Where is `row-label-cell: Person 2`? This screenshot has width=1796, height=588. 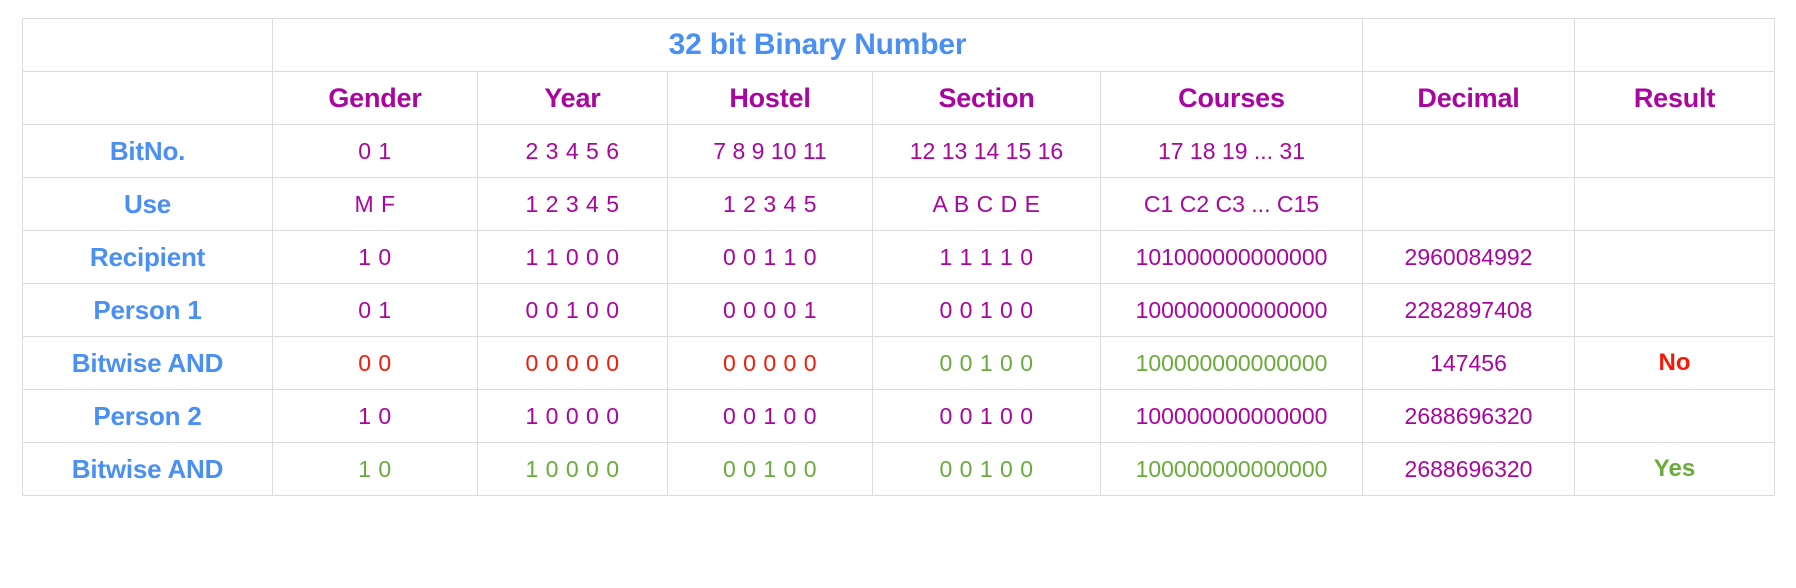 row-label-cell: Person 2 is located at coordinates (147, 416).